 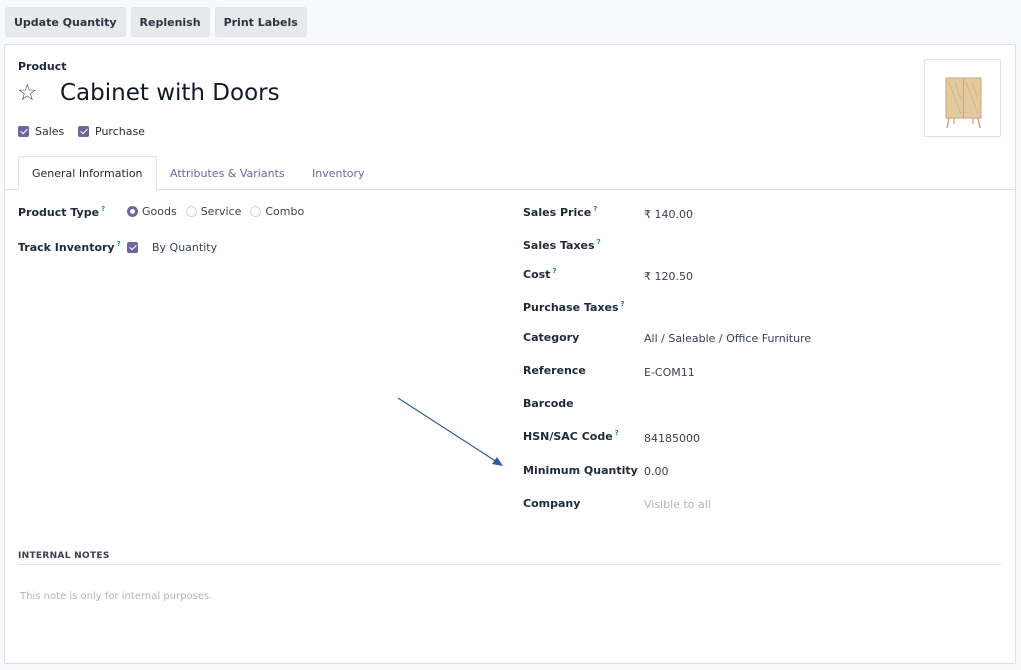 What do you see at coordinates (87, 173) in the screenshot?
I see `tab-general-information: General Information` at bounding box center [87, 173].